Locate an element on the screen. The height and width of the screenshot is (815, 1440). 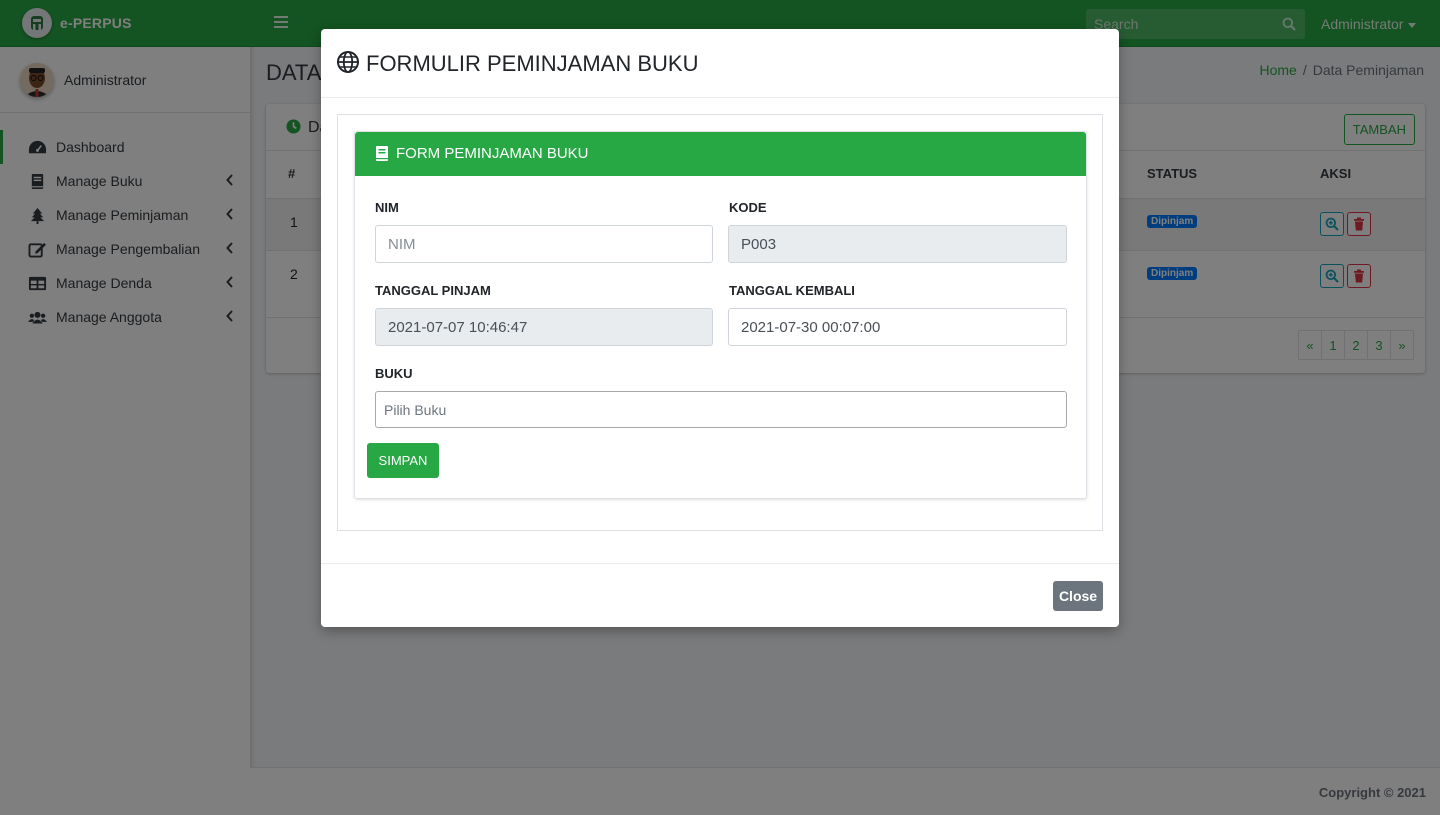
form-card-title: FORM PEMINJAMAN BUKU is located at coordinates (492, 153).